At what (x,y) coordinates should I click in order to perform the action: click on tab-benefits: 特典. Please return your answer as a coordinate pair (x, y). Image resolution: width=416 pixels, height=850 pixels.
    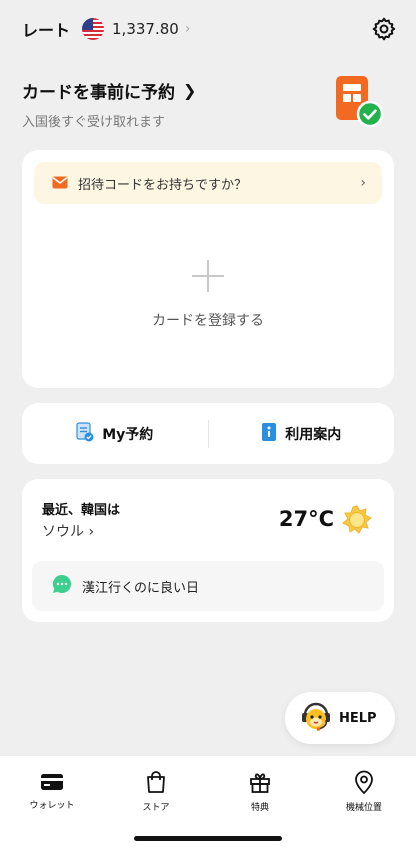
    Looking at the image, I should click on (260, 787).